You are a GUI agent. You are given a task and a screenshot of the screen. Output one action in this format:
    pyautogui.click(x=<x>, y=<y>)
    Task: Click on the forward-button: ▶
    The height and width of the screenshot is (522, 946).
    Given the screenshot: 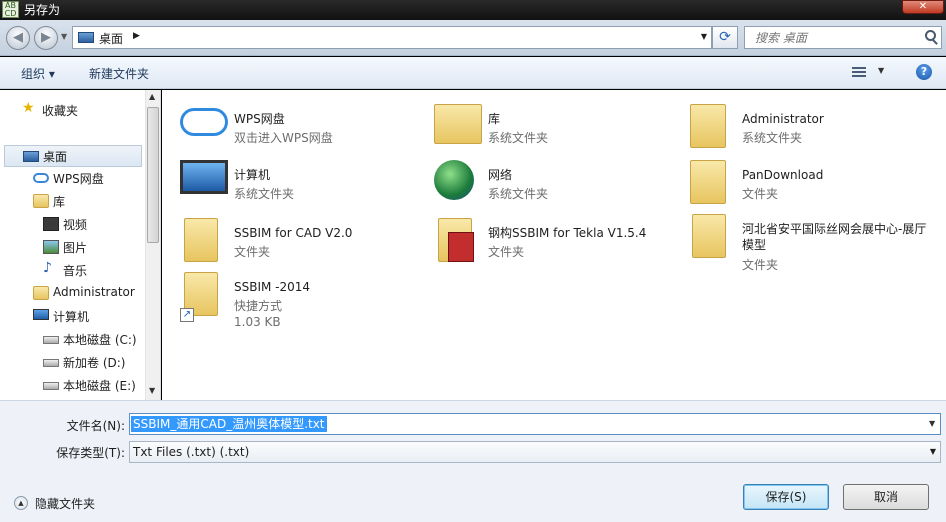 What is the action you would take?
    pyautogui.click(x=46, y=38)
    